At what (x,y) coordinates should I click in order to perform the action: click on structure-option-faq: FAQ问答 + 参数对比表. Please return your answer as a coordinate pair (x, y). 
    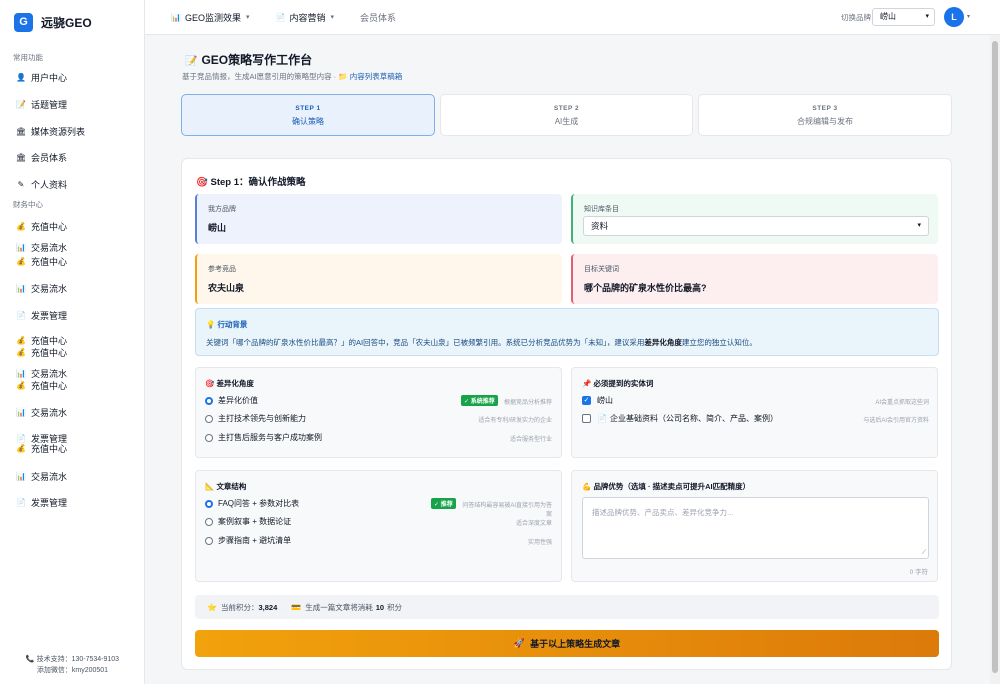
    Looking at the image, I should click on (252, 503).